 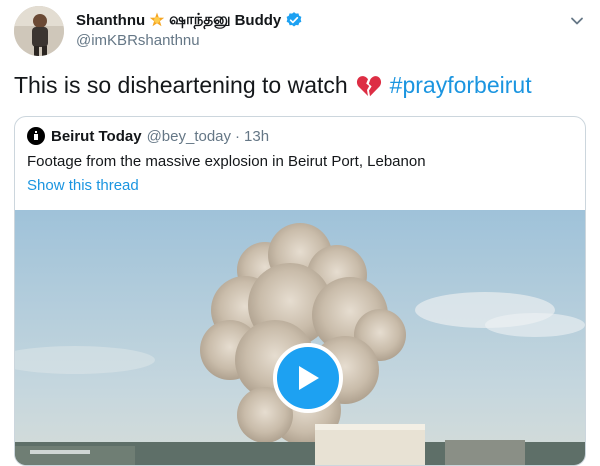 I want to click on quoted-avatar, so click(x=36, y=136).